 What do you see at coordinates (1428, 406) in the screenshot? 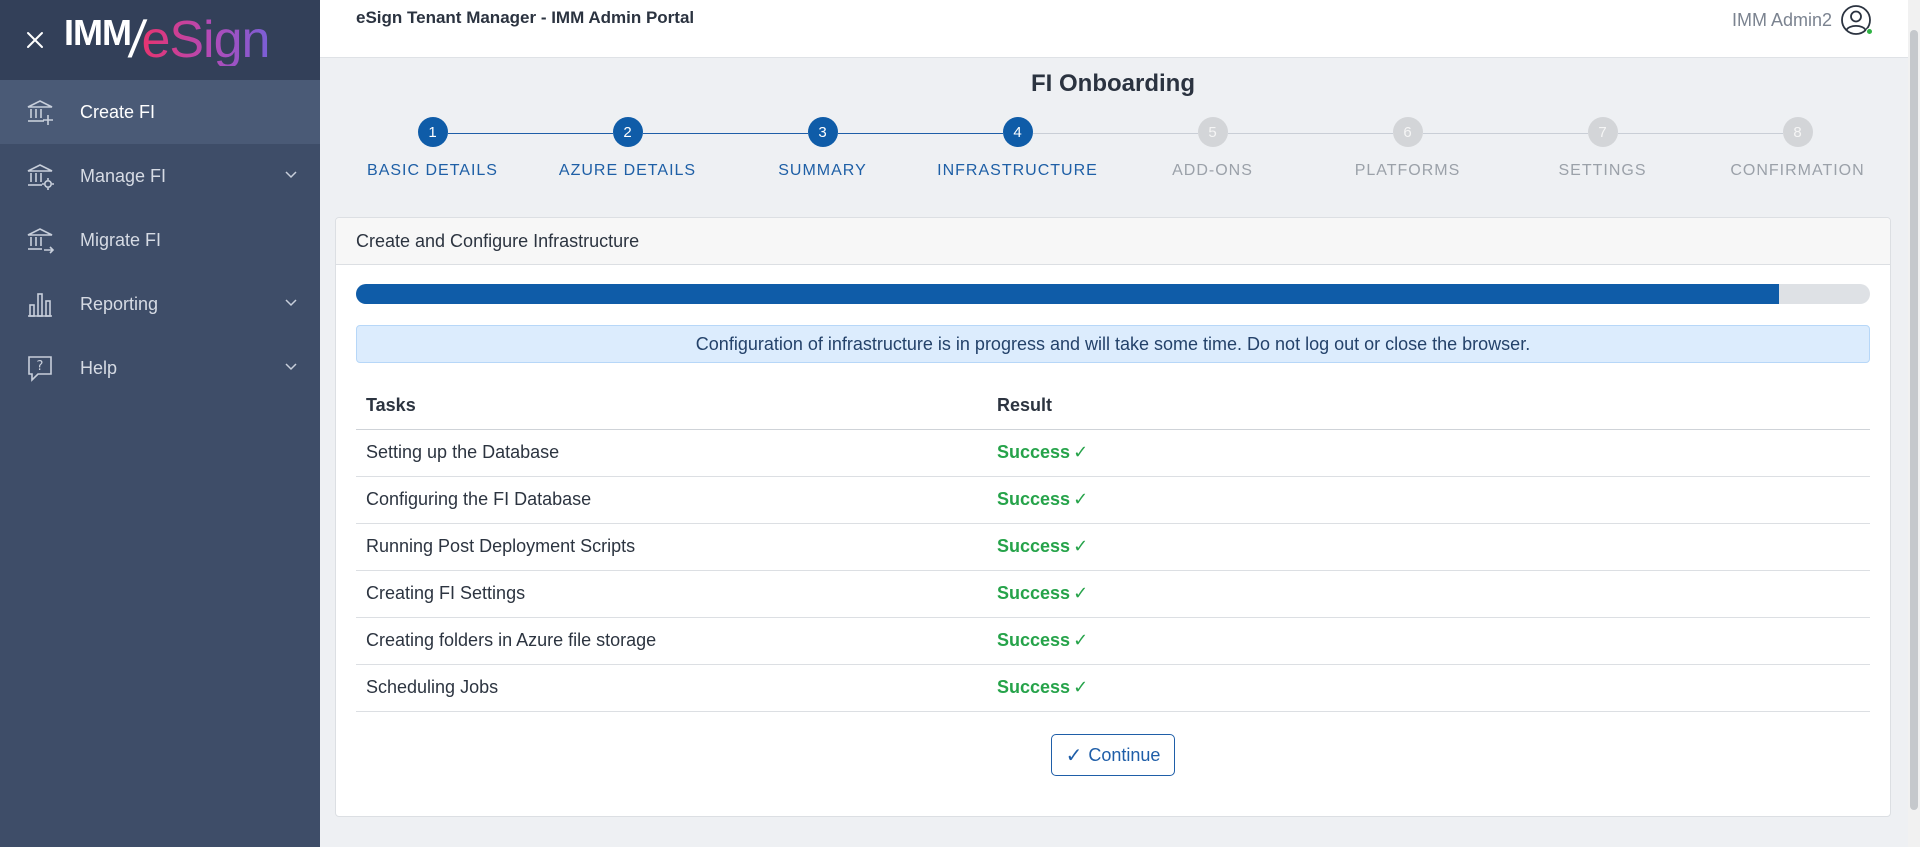
I see `column-header-result: Result` at bounding box center [1428, 406].